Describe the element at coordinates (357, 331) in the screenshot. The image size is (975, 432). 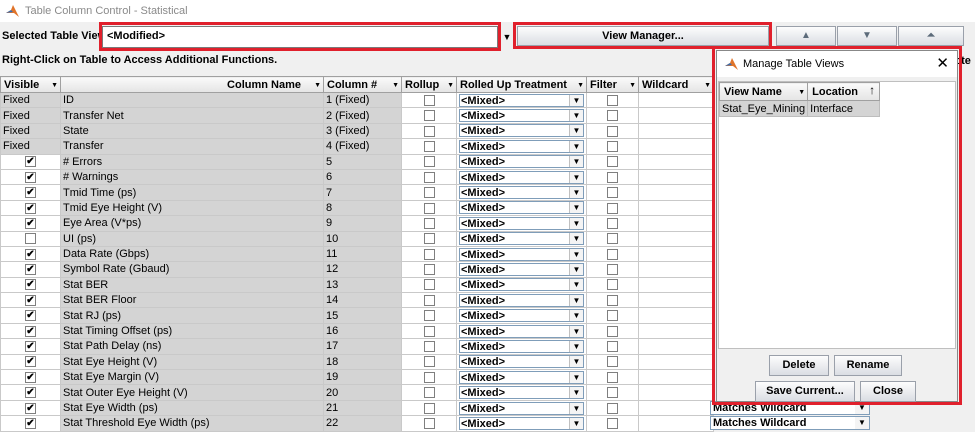
I see `table-row: ✔ Stat Timing Offset (ps) 16 <Mixed> ▼` at that location.